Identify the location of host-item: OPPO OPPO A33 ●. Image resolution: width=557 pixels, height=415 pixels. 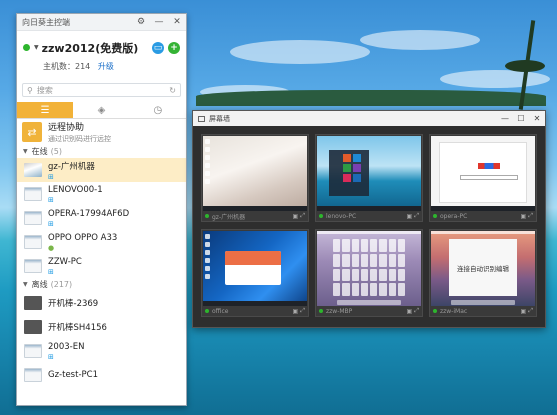
(101, 242).